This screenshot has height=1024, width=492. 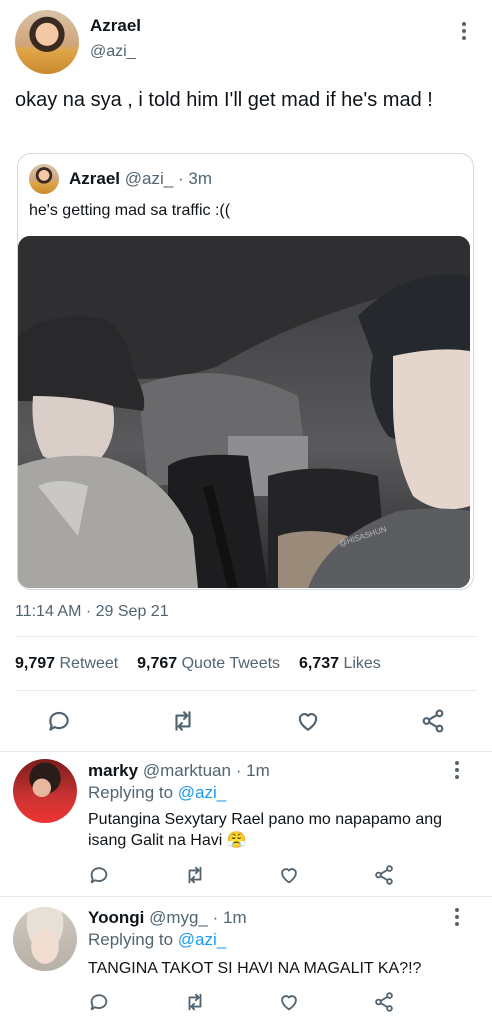 I want to click on retweets-count: 9,797, so click(x=35, y=663).